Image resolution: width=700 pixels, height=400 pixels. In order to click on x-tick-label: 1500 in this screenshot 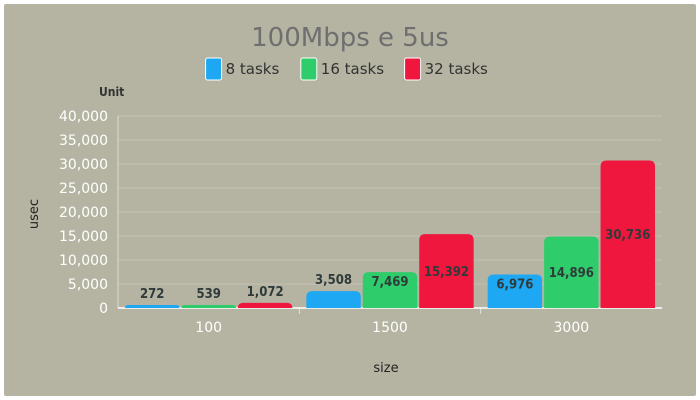, I will do `click(390, 328)`.